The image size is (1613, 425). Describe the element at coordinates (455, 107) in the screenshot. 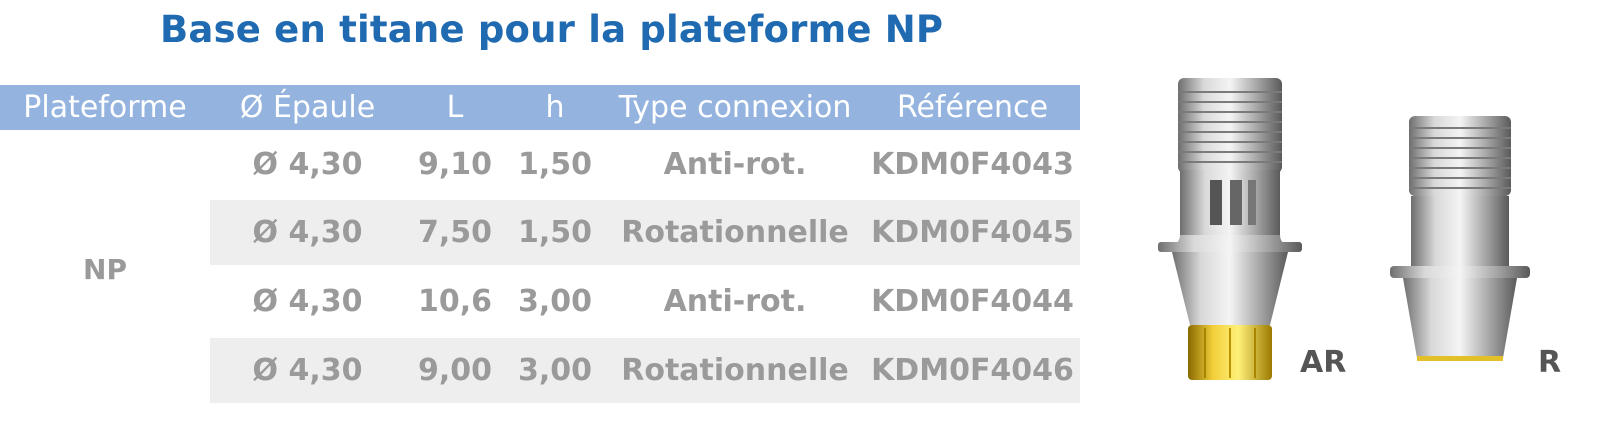

I see `header-l: L` at that location.